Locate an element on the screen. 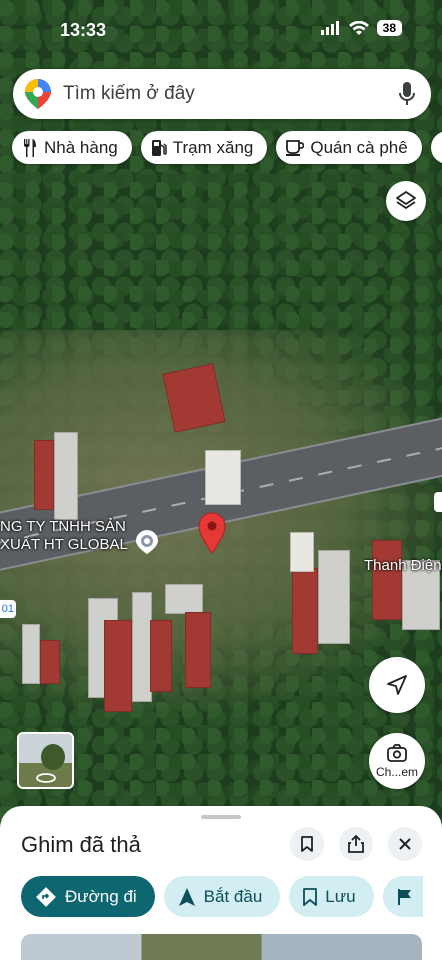 Image resolution: width=442 pixels, height=960 pixels. chip-label: Trạm xăng is located at coordinates (213, 147).